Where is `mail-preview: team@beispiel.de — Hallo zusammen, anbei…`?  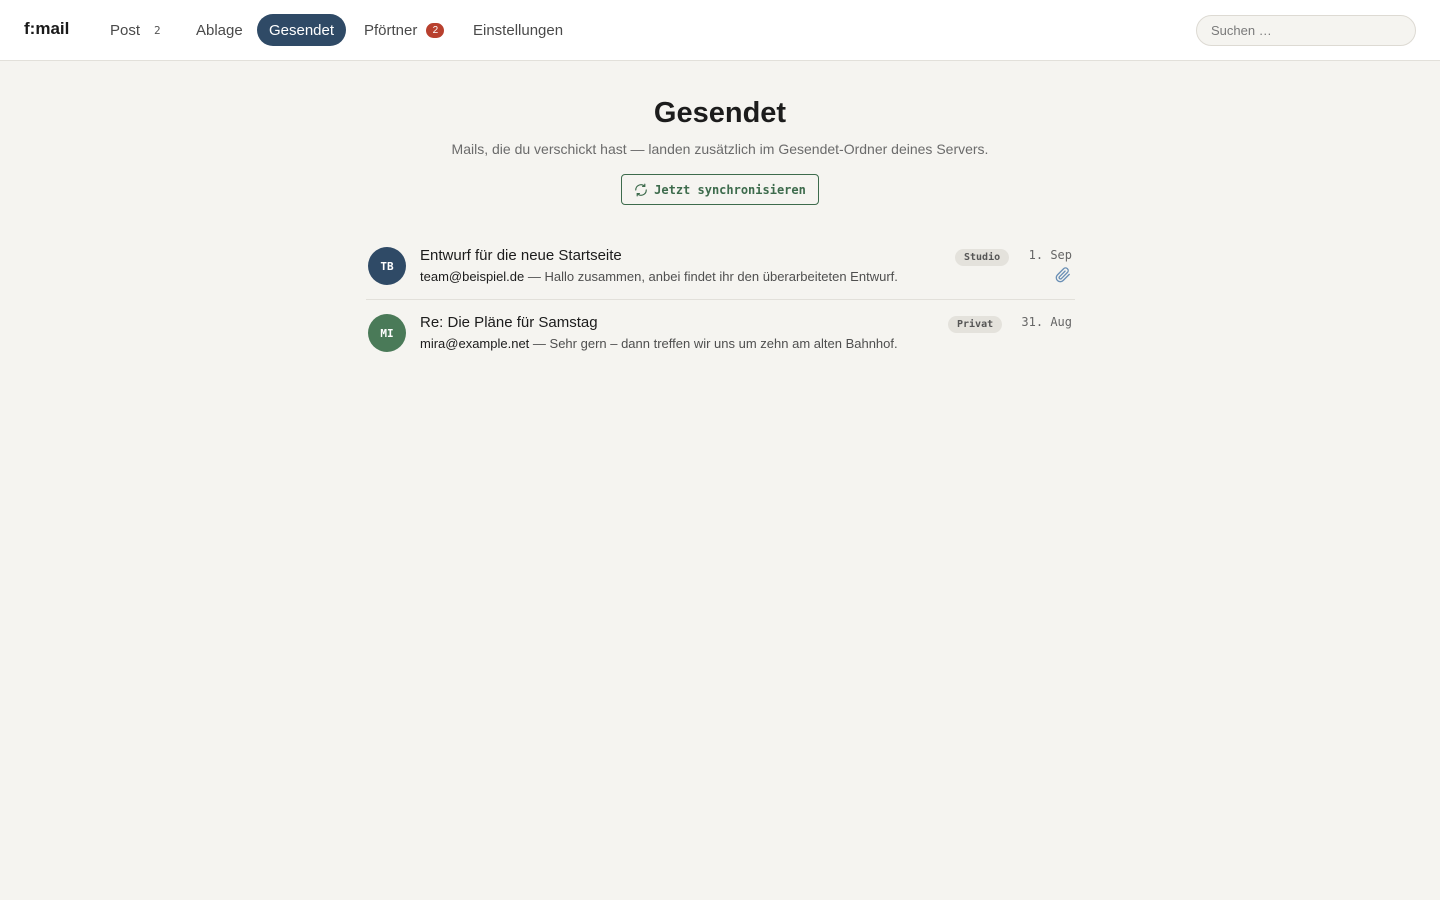 mail-preview: team@beispiel.de — Hallo zusammen, anbei… is located at coordinates (659, 277).